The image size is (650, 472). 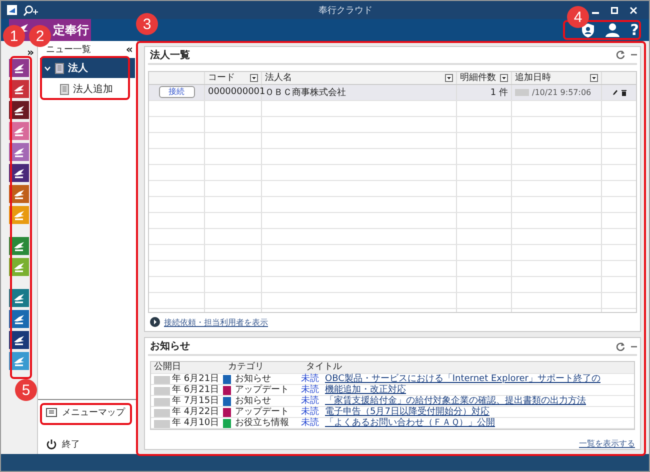 What do you see at coordinates (176, 92) in the screenshot?
I see `connect-button: 接続` at bounding box center [176, 92].